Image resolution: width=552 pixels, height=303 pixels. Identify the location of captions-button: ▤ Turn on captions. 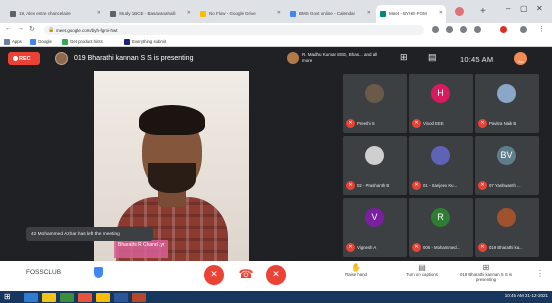
(422, 270).